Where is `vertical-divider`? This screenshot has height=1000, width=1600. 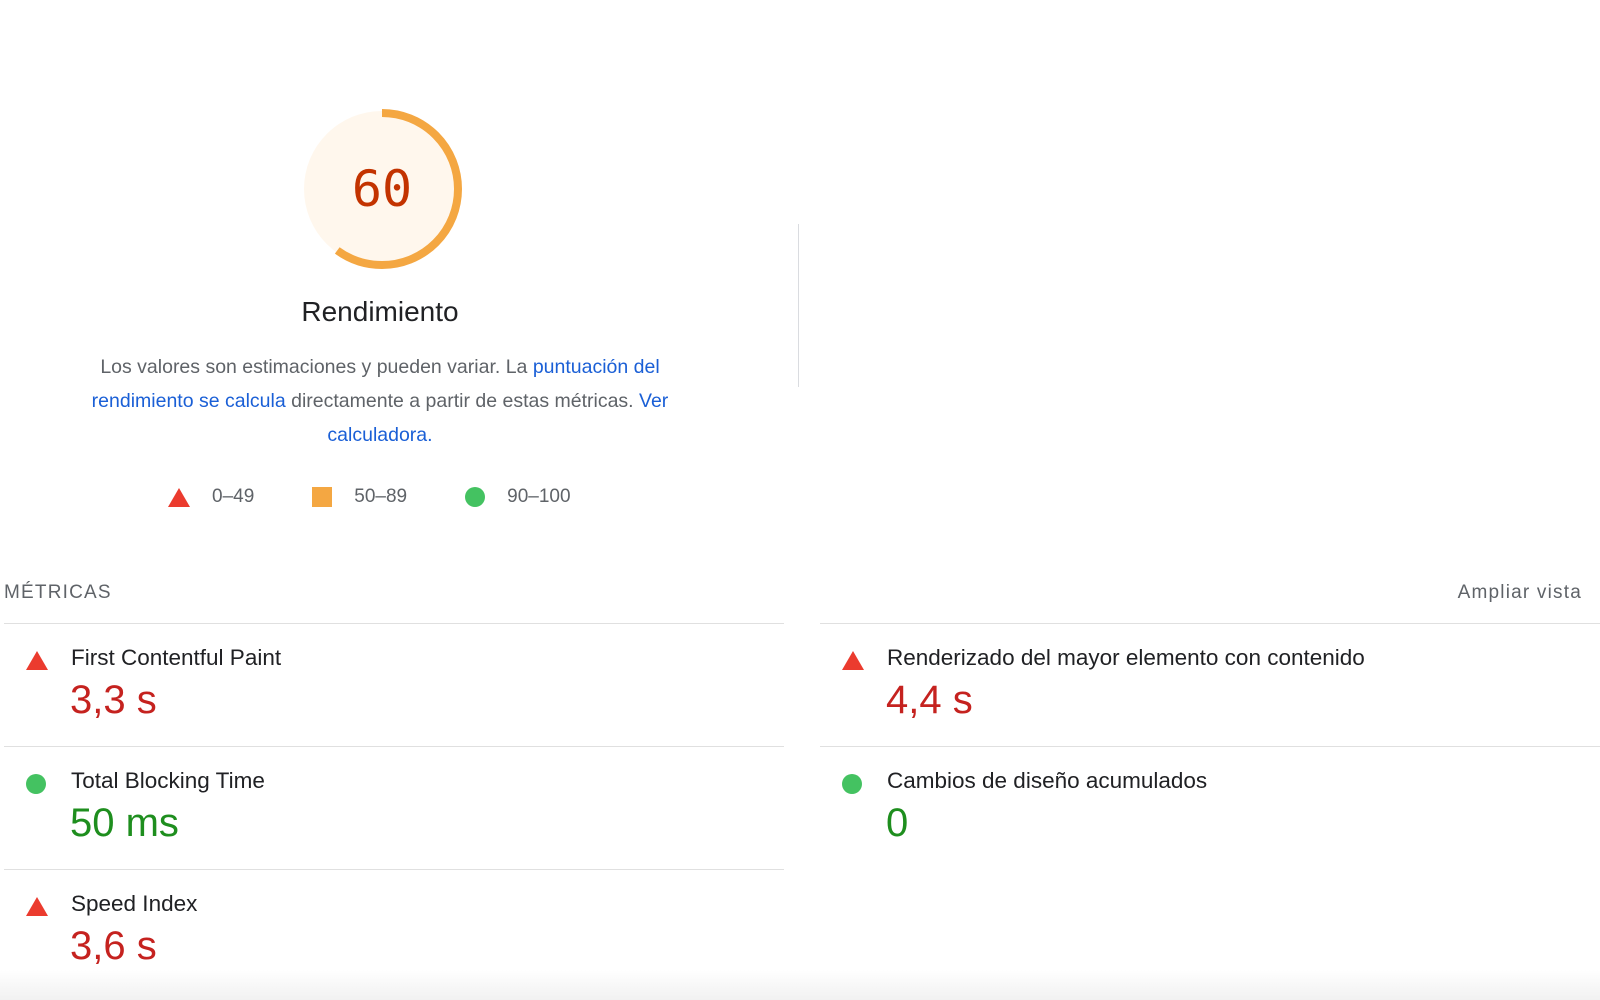 vertical-divider is located at coordinates (798, 305).